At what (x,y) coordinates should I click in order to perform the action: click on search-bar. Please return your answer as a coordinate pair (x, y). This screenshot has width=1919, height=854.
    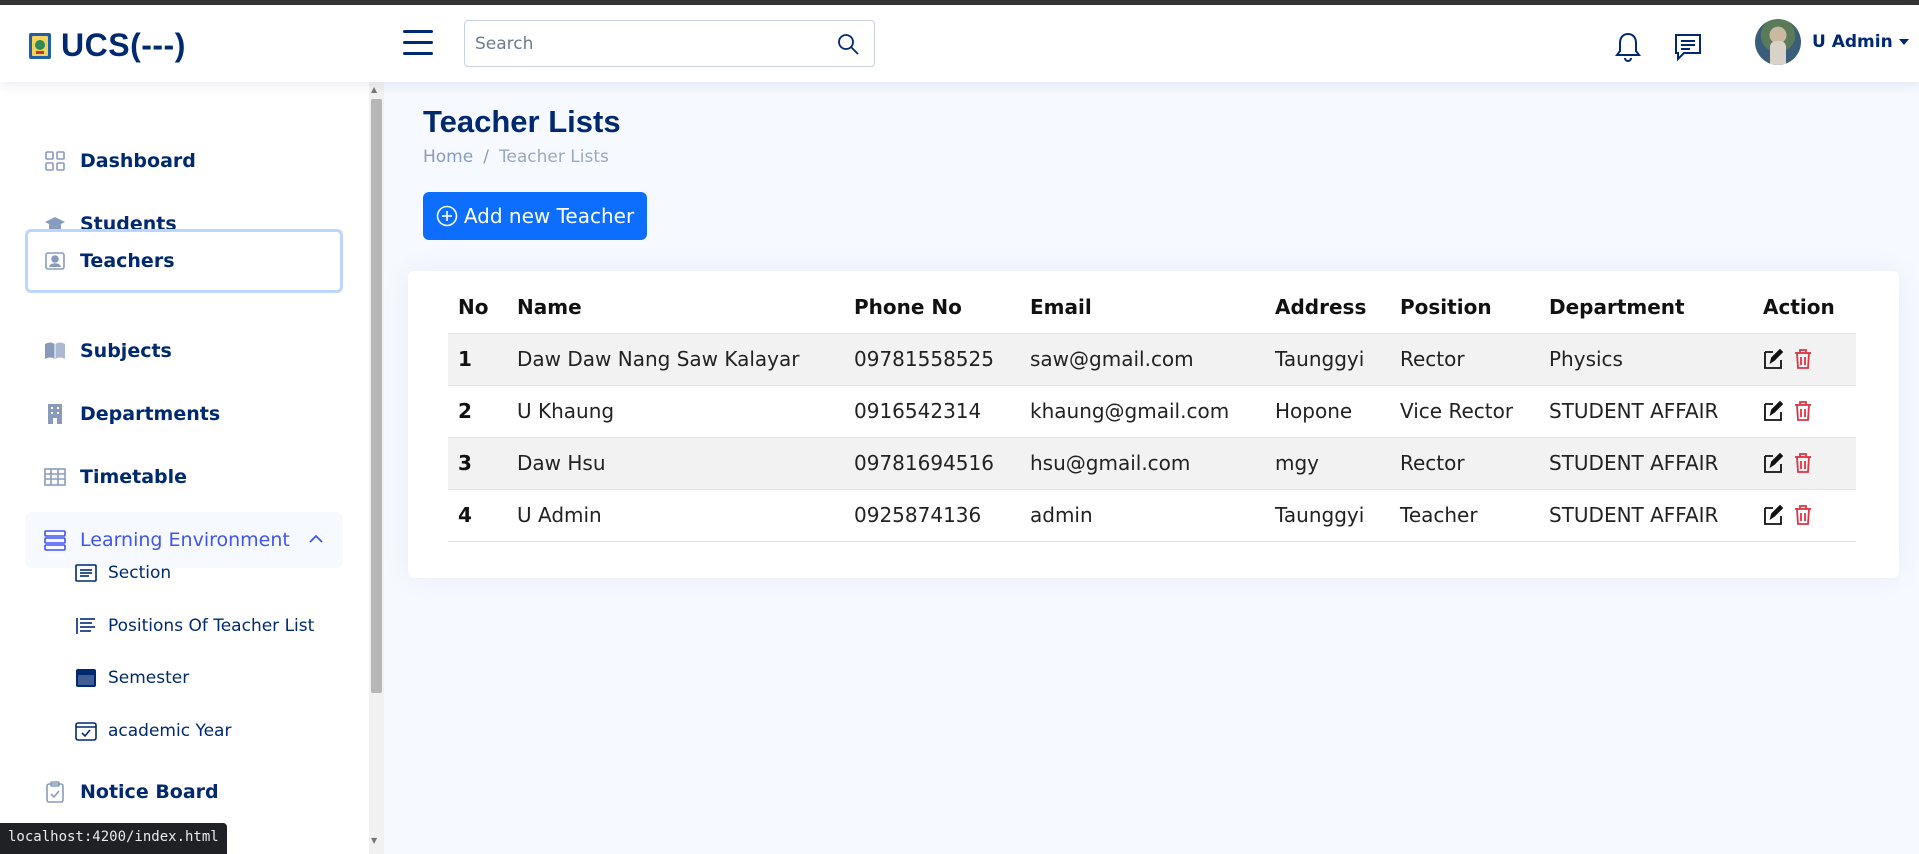
    Looking at the image, I should click on (669, 43).